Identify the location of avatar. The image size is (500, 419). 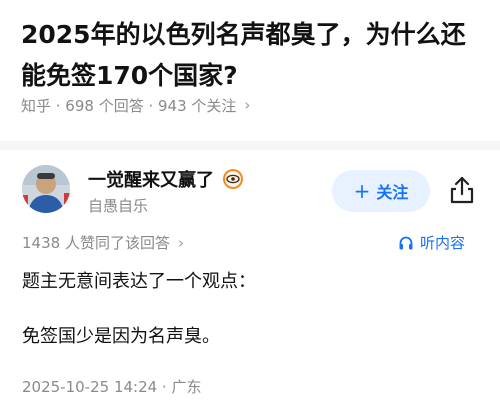
(46, 189).